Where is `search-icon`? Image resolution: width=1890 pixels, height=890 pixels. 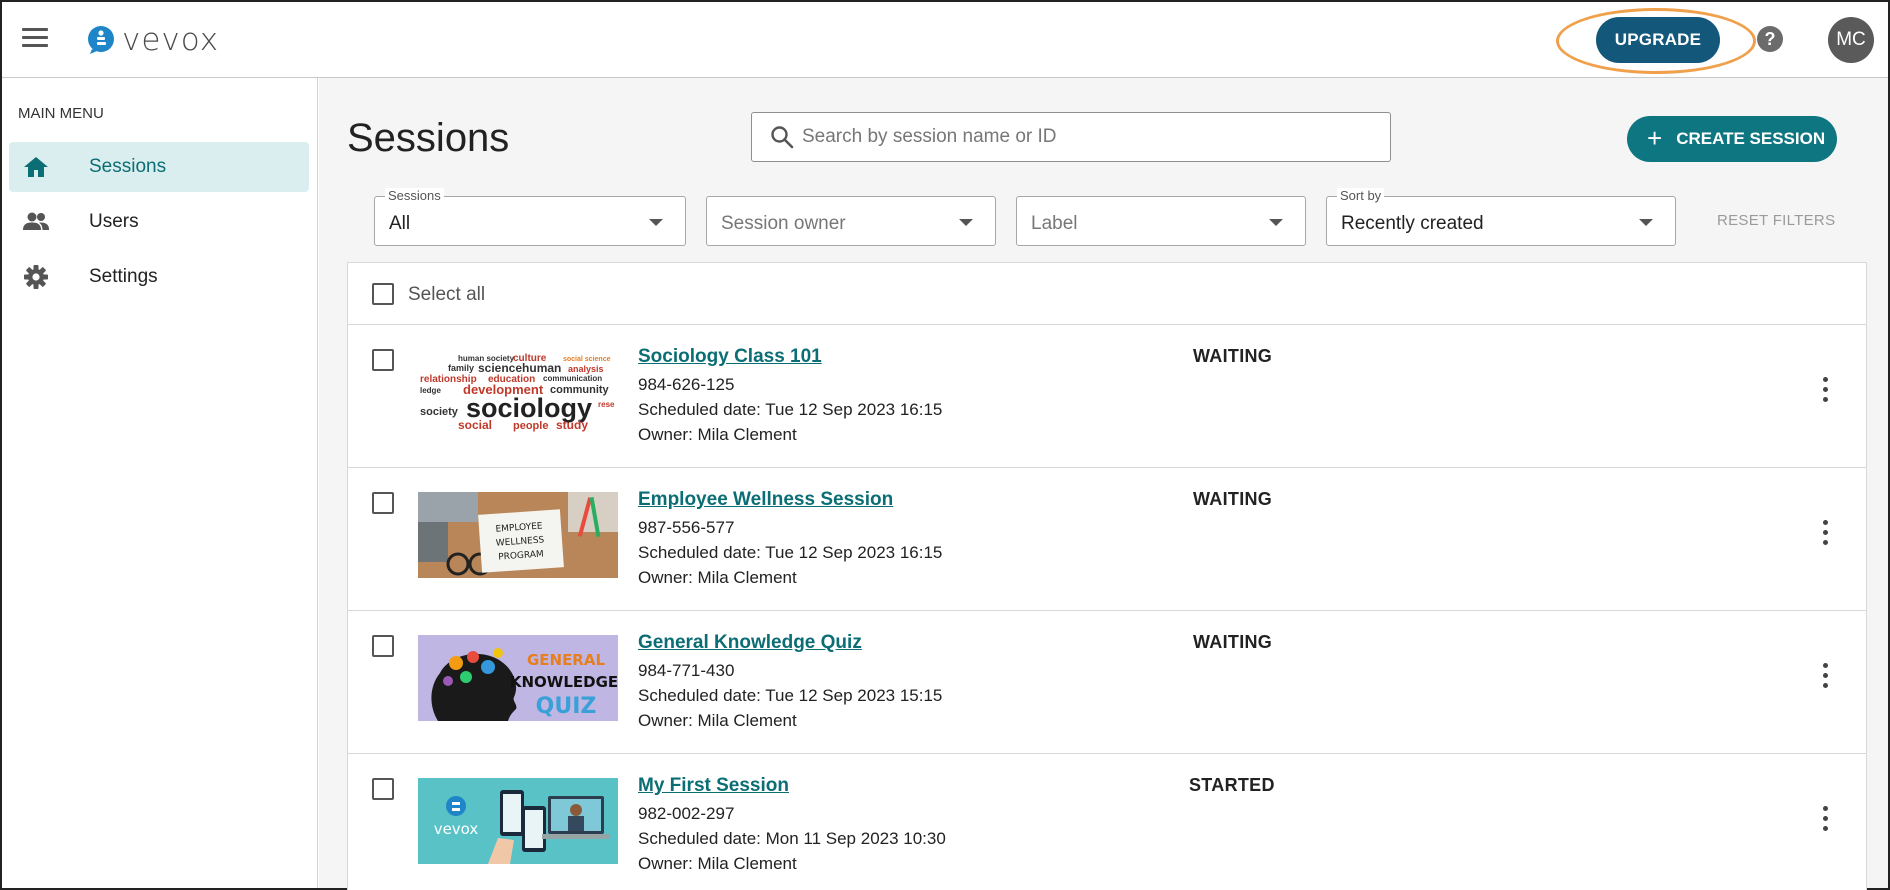
search-icon is located at coordinates (782, 137).